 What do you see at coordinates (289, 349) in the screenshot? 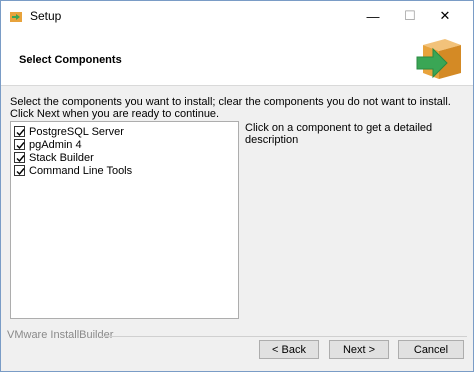
I see `back-button: < Back` at bounding box center [289, 349].